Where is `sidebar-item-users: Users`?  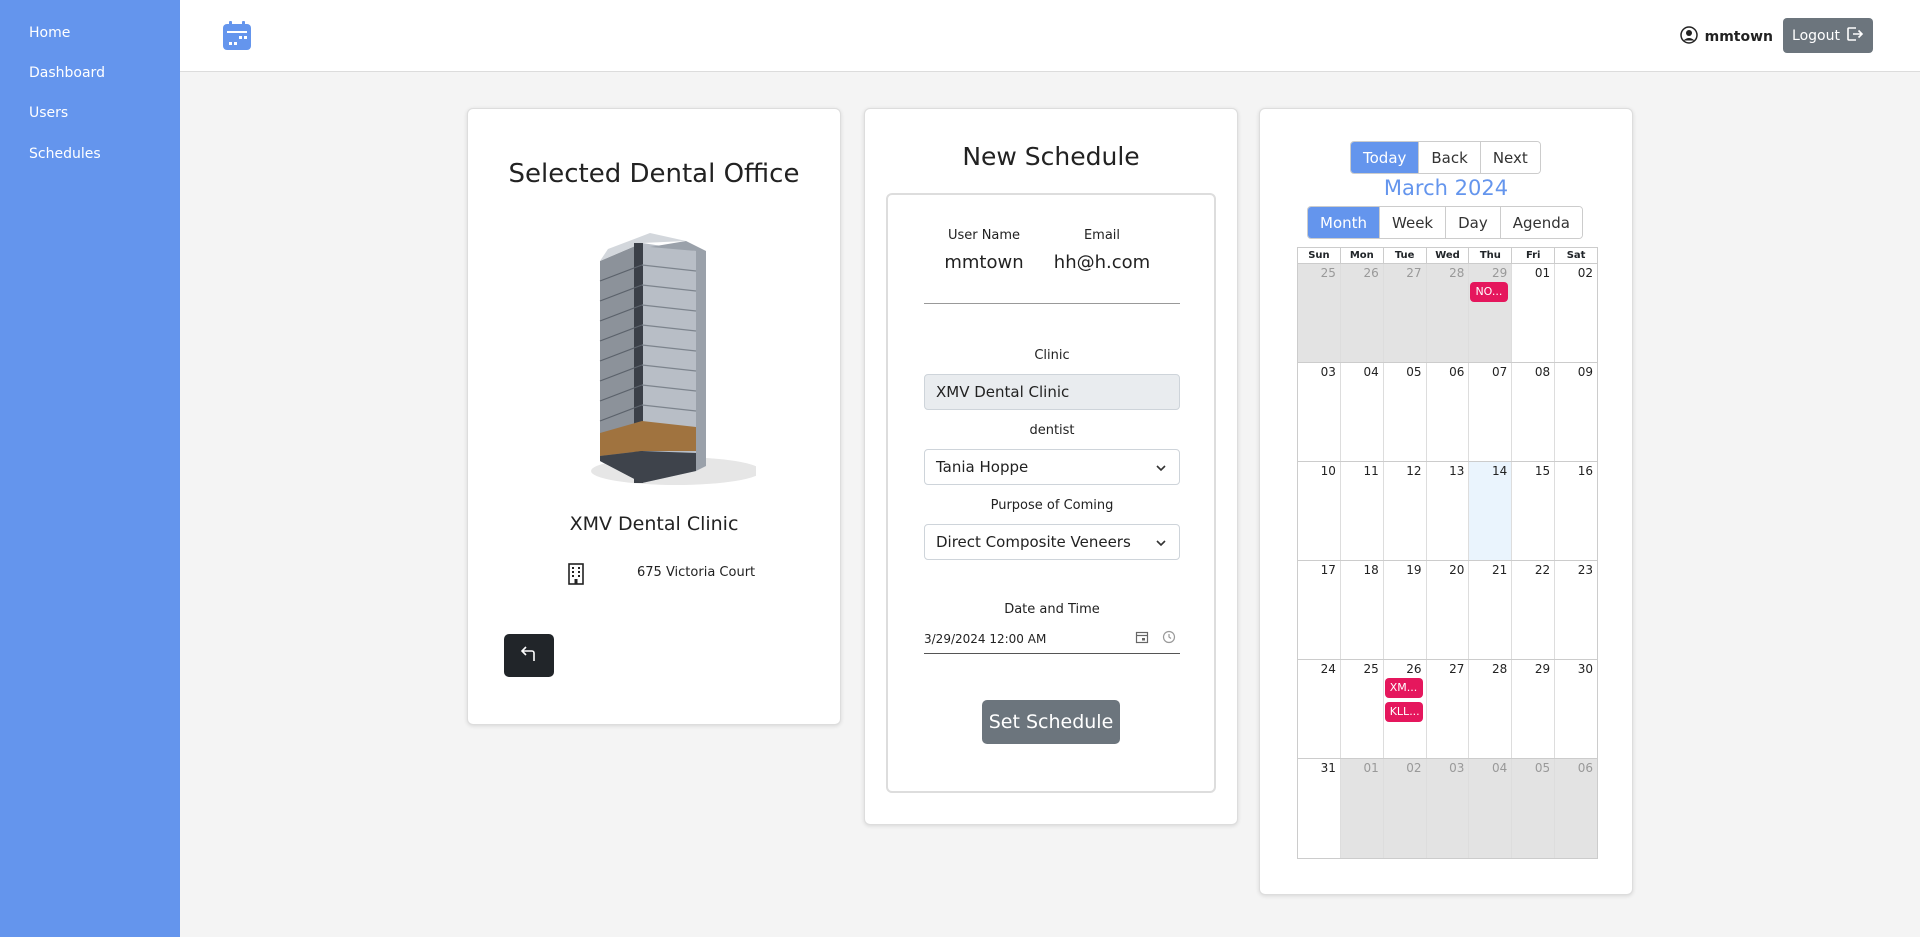
sidebar-item-users: Users is located at coordinates (48, 113).